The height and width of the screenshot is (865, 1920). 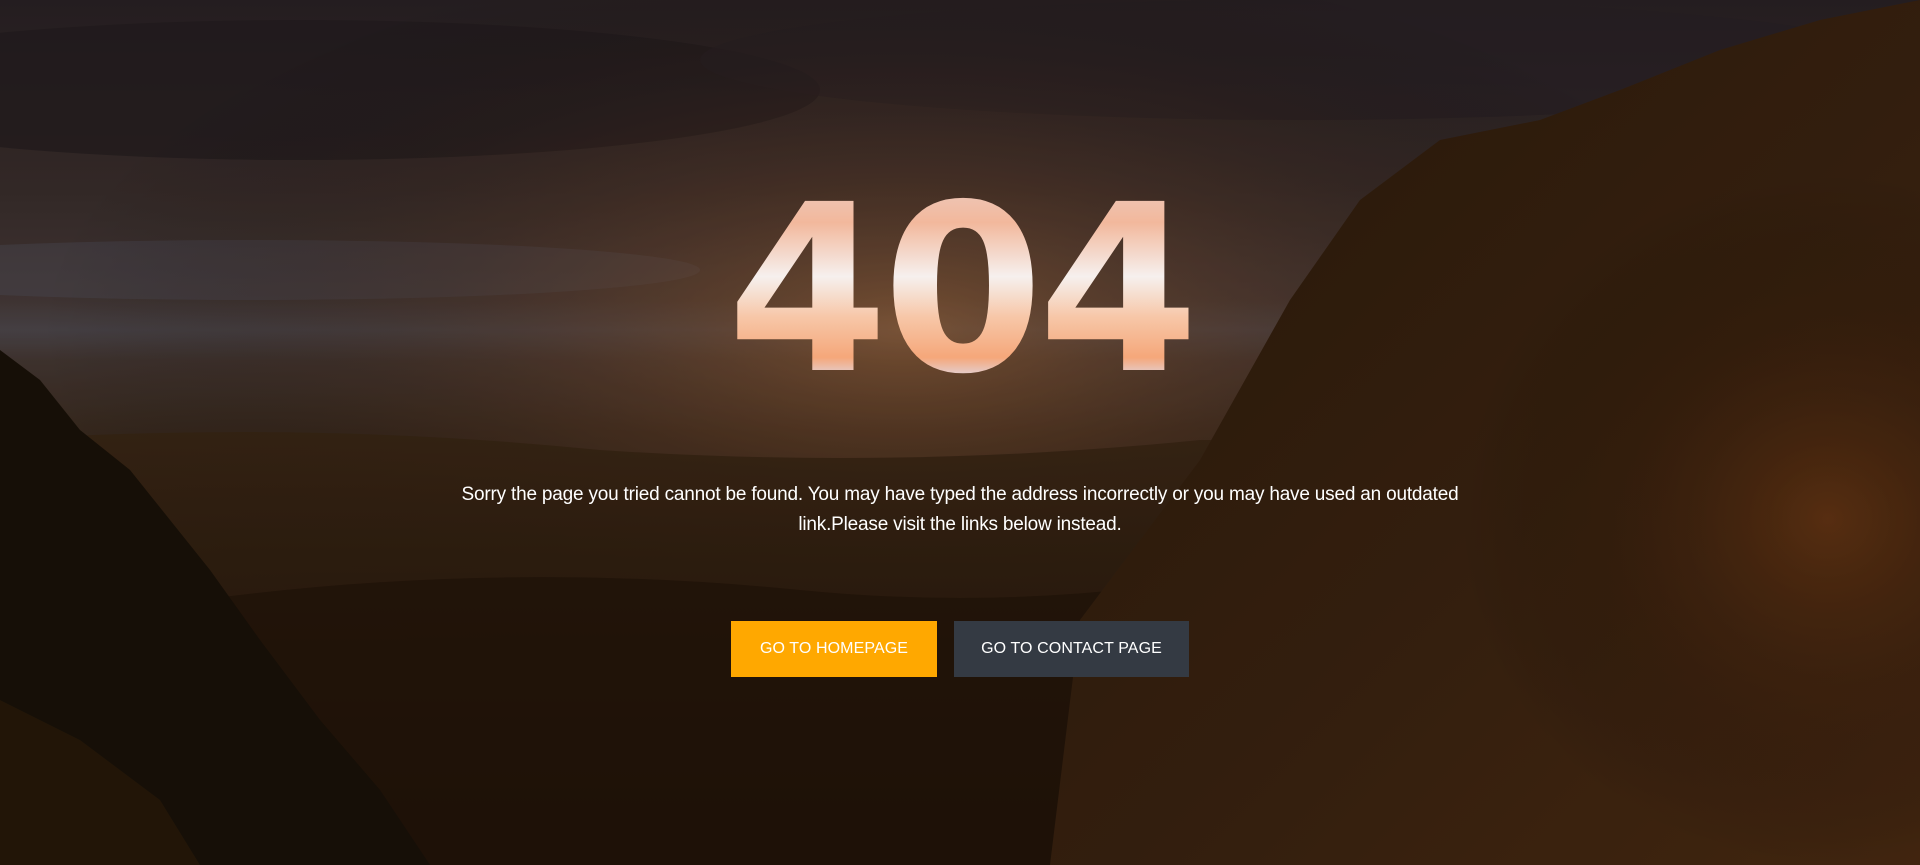 I want to click on error-code-container: 404, so click(x=960, y=280).